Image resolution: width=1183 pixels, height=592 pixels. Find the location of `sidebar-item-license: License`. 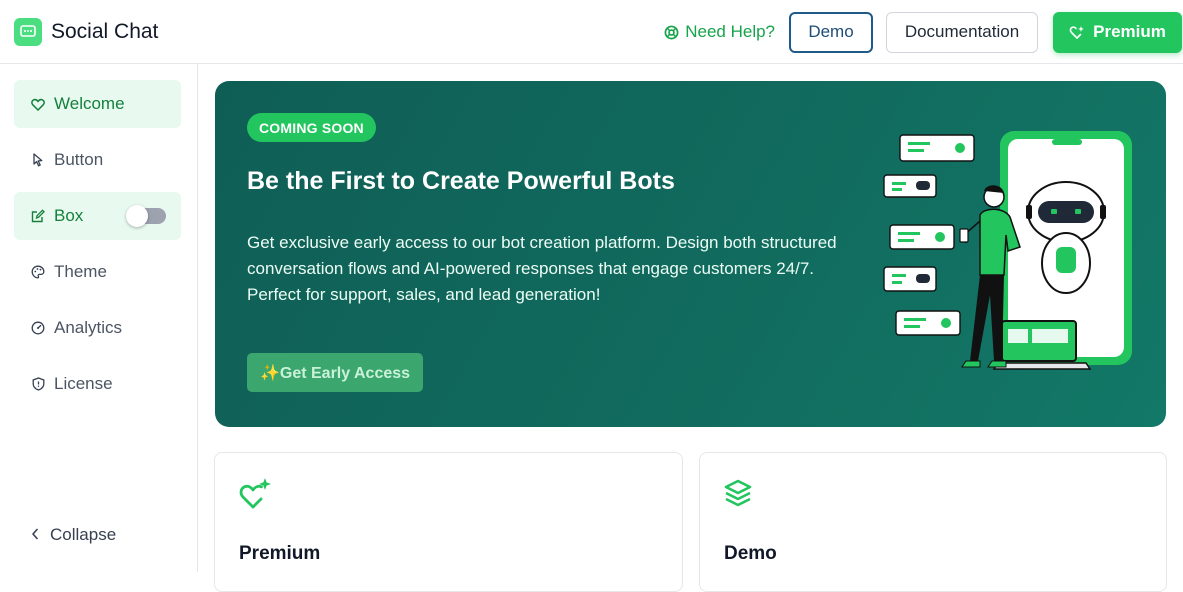

sidebar-item-license: License is located at coordinates (97, 384).